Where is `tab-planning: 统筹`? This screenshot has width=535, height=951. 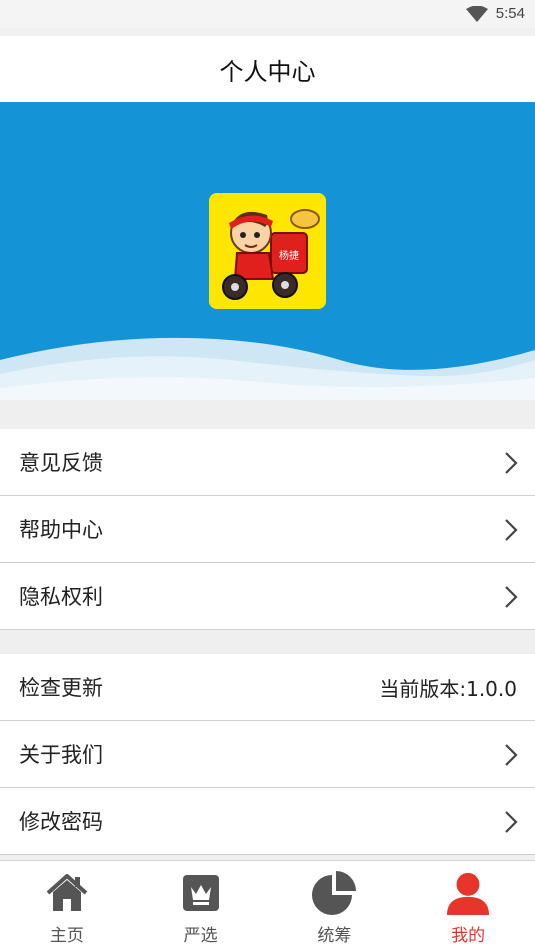
tab-planning: 统筹 is located at coordinates (335, 906).